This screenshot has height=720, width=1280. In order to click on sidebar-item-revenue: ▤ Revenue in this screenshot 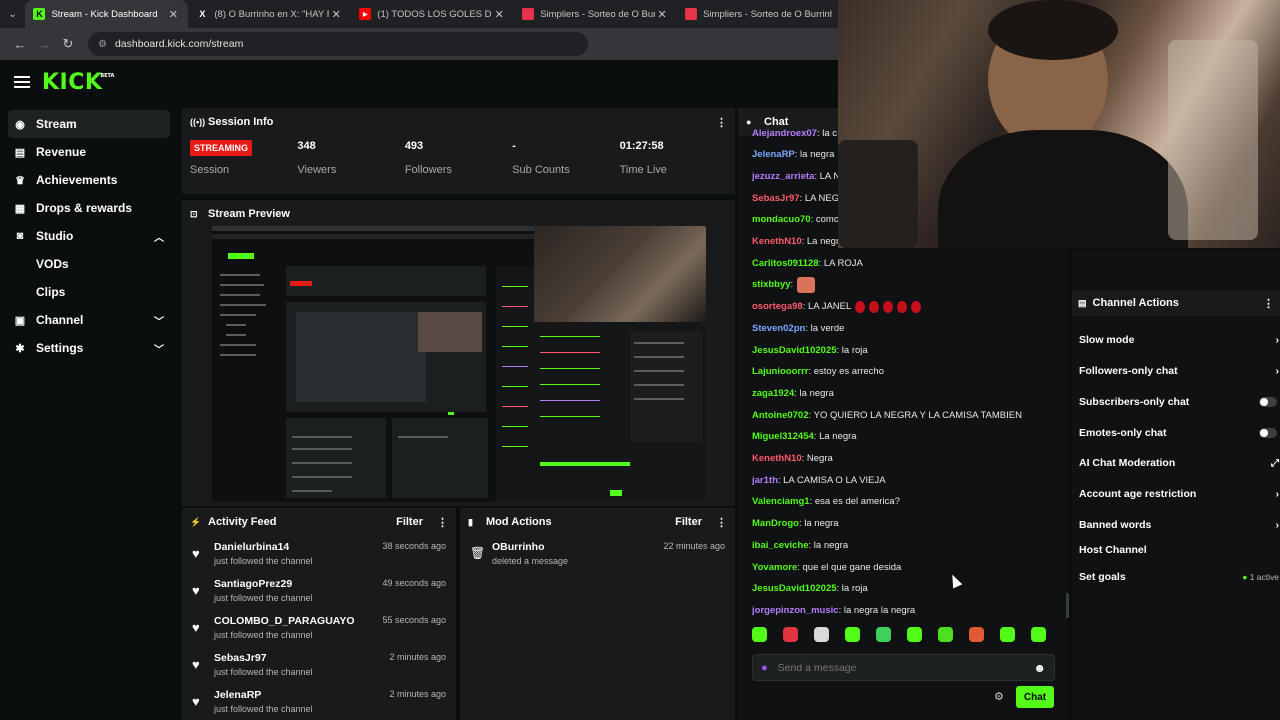, I will do `click(90, 152)`.